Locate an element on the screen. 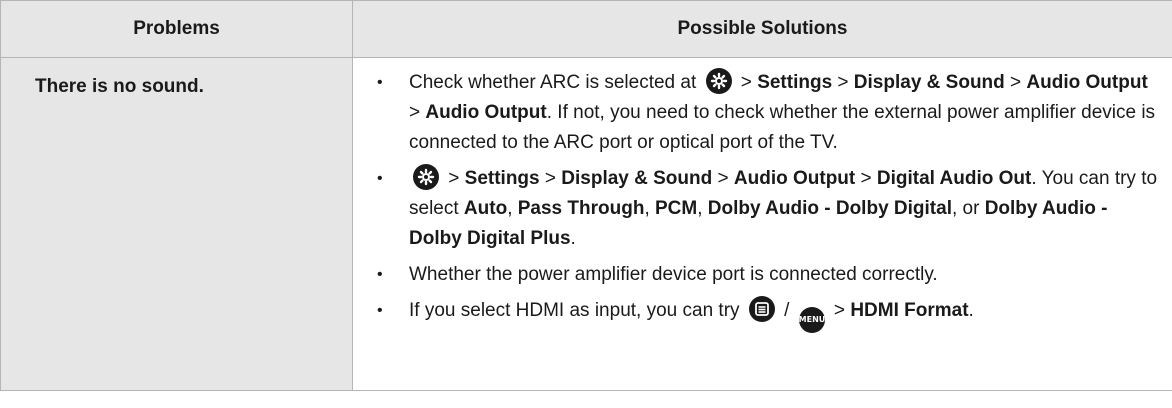  list-icon is located at coordinates (761, 309).